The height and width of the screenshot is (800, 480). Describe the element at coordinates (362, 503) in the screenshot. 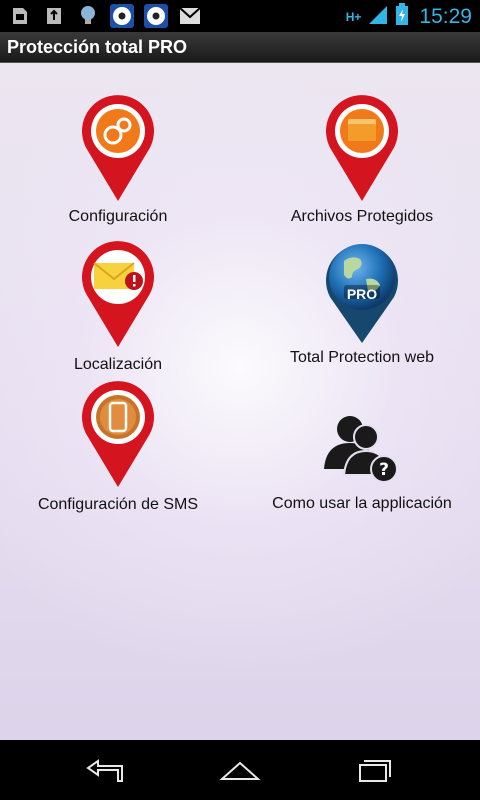

I see `menu-item-label: Como usar la applicación` at that location.